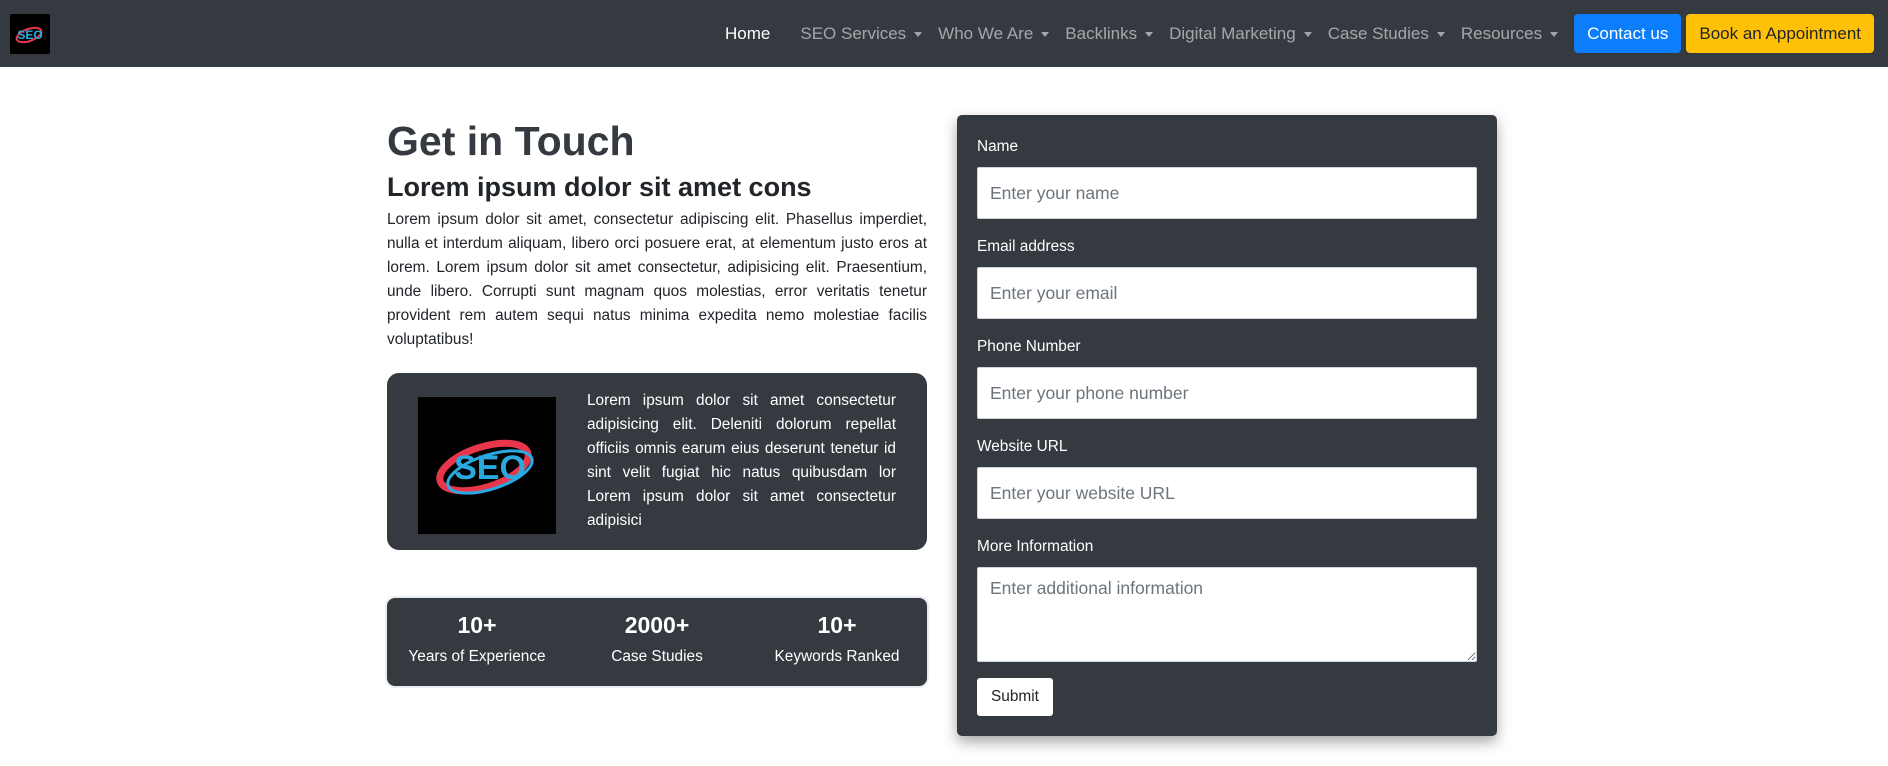  I want to click on name-input, so click(1227, 193).